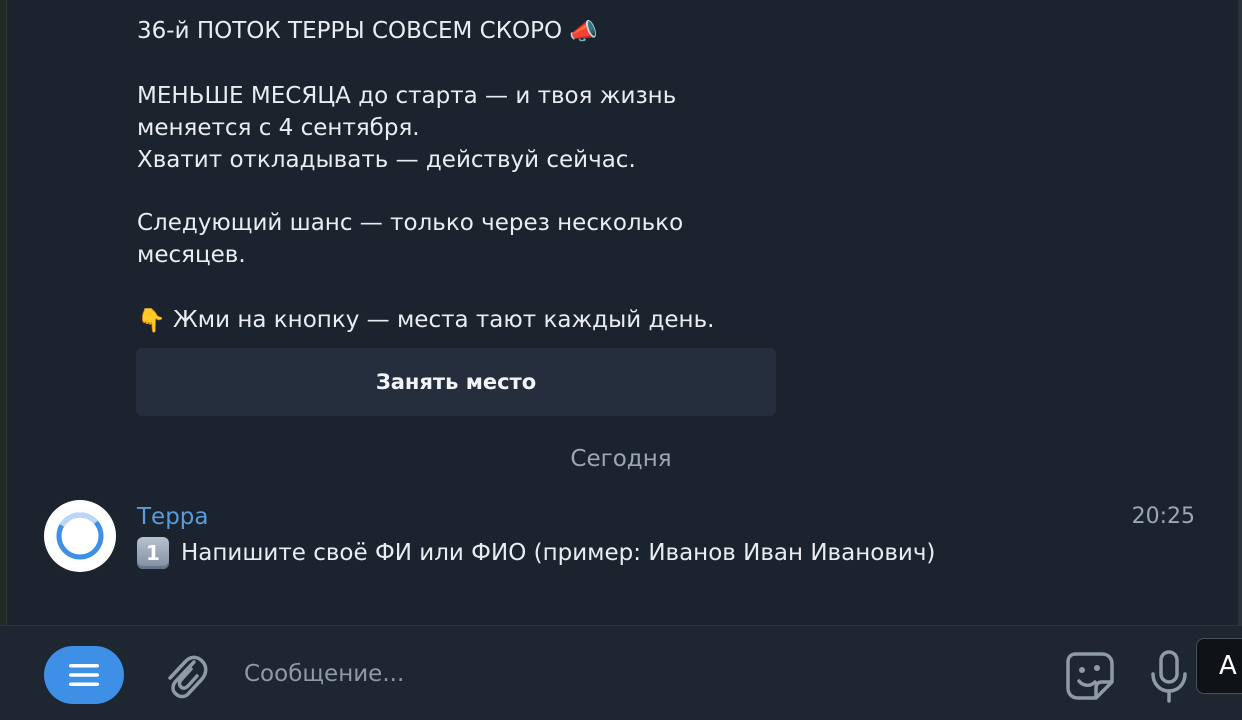  What do you see at coordinates (151, 320) in the screenshot?
I see `pointing-down-icon: 👇` at bounding box center [151, 320].